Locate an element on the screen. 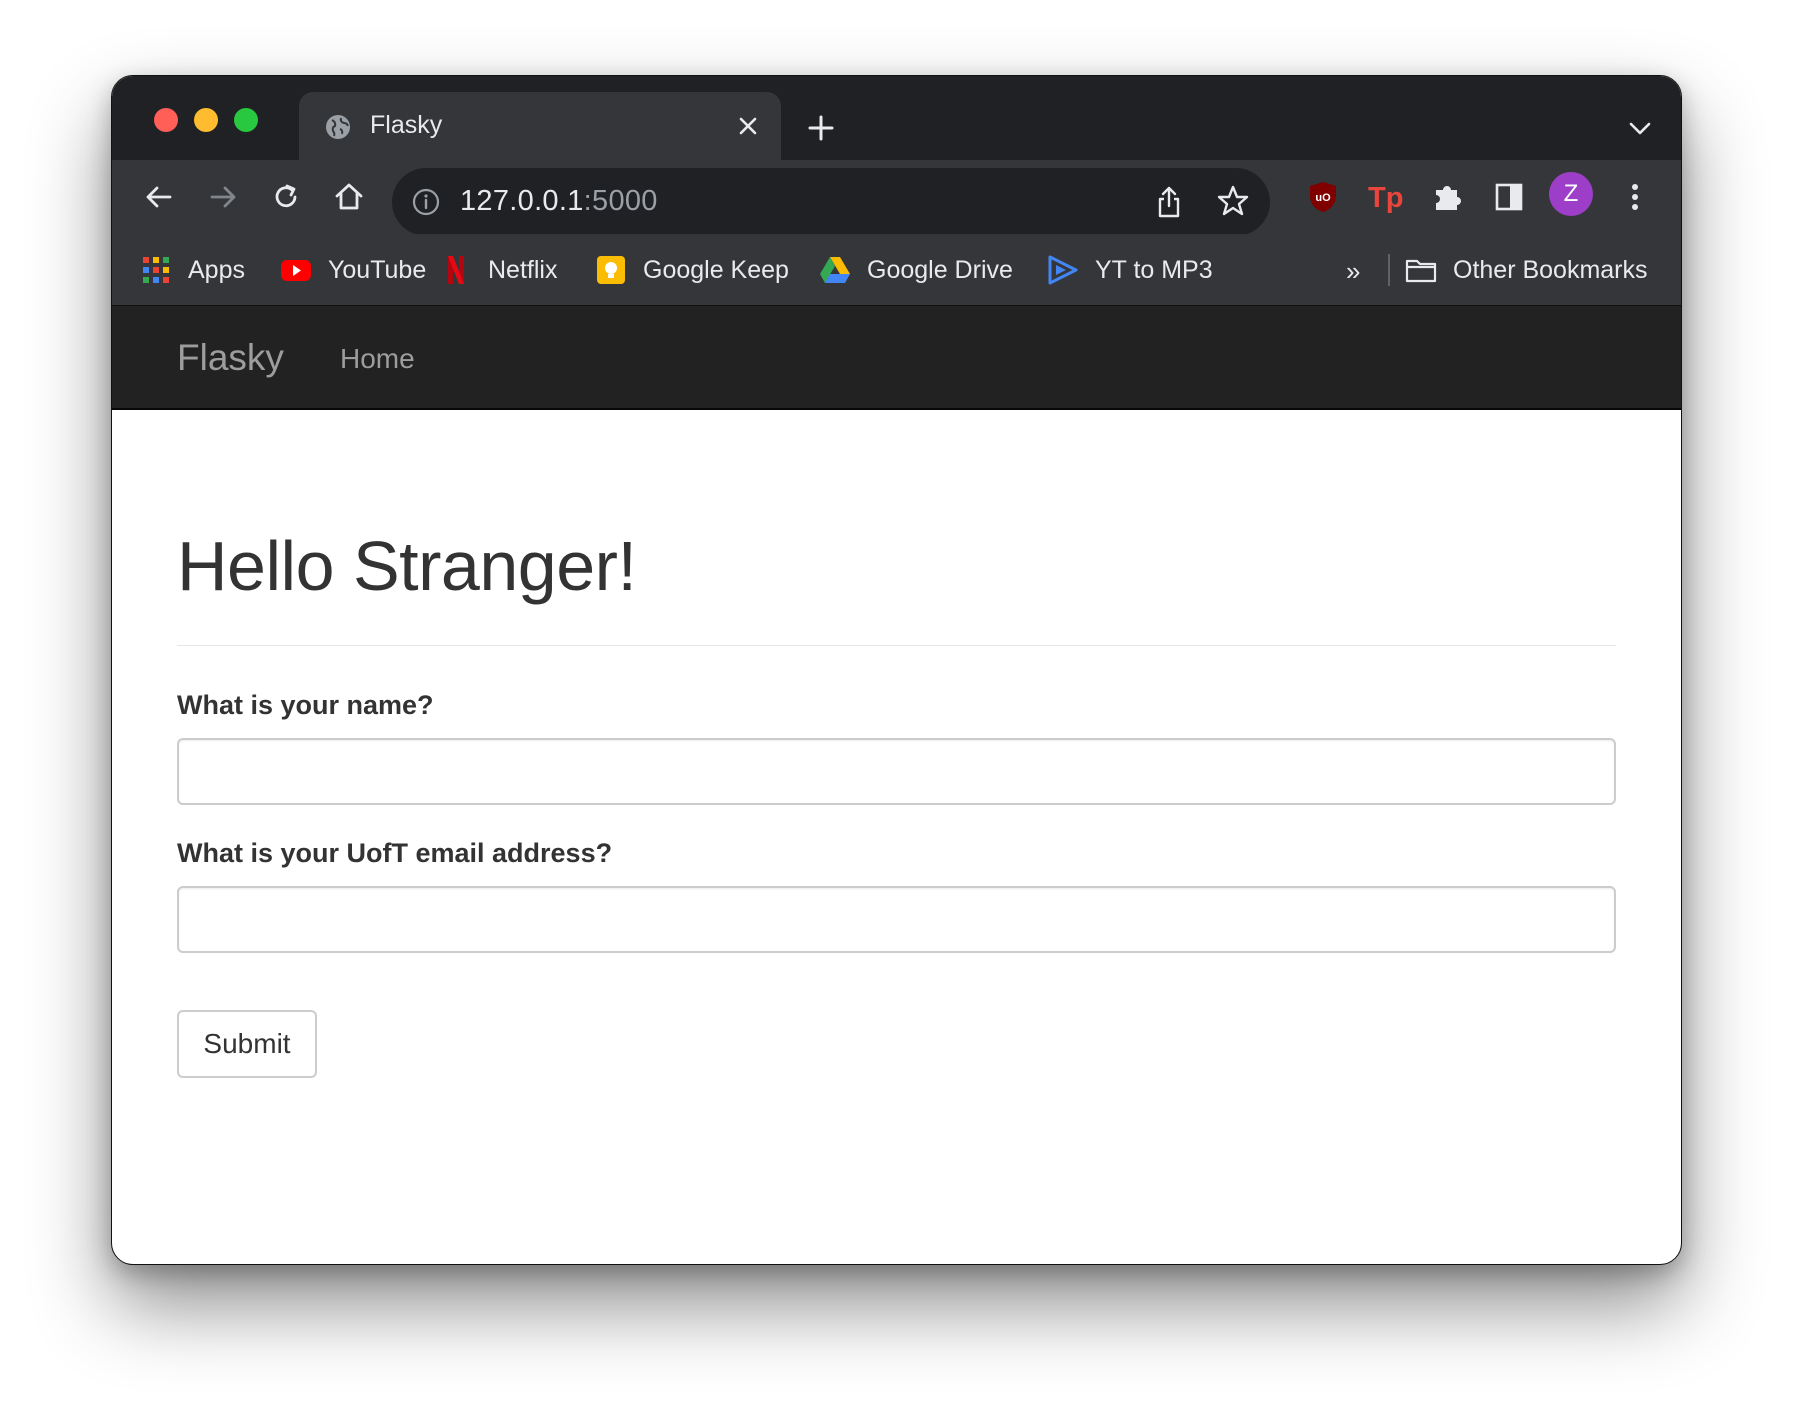  bookmarks-separator is located at coordinates (1389, 270).